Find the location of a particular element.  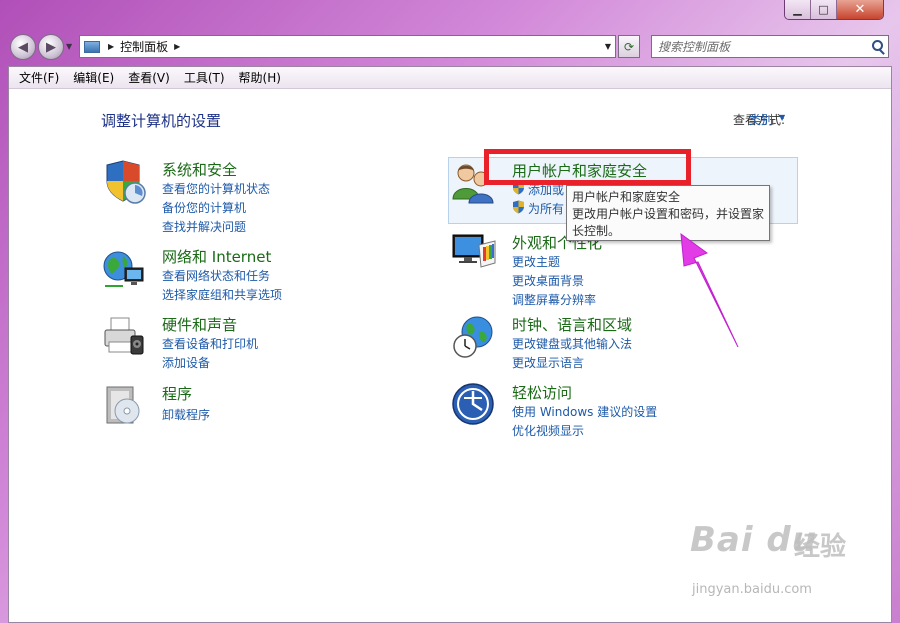

menu-view: 查看(V) is located at coordinates (149, 77).